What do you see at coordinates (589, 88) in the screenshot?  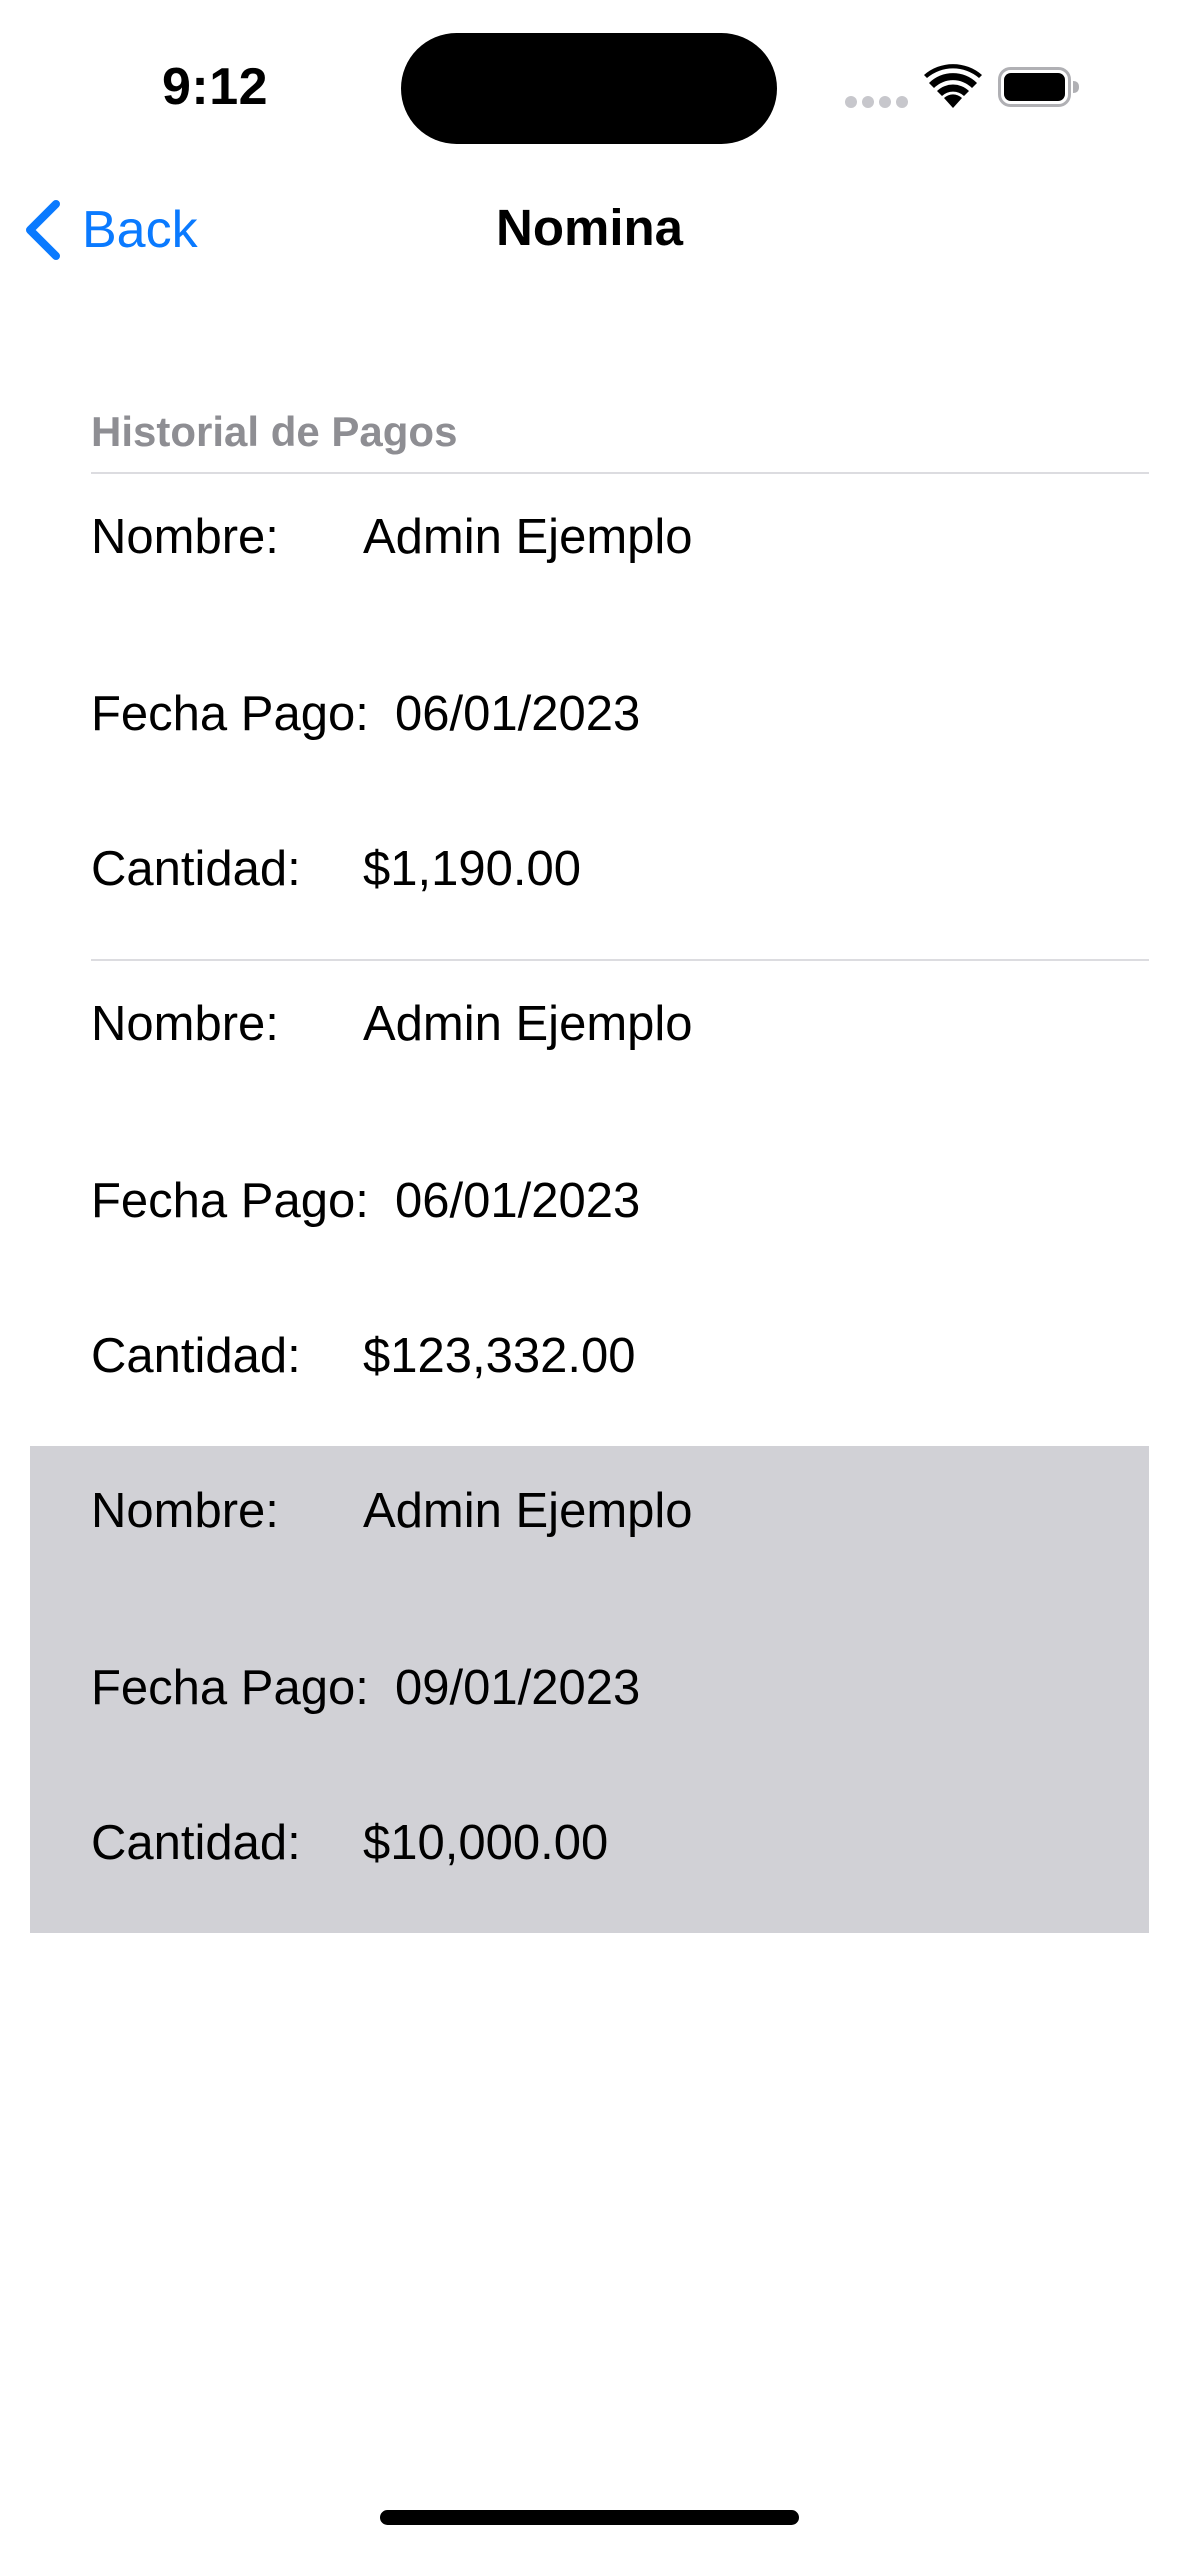 I see `dynamic-island` at bounding box center [589, 88].